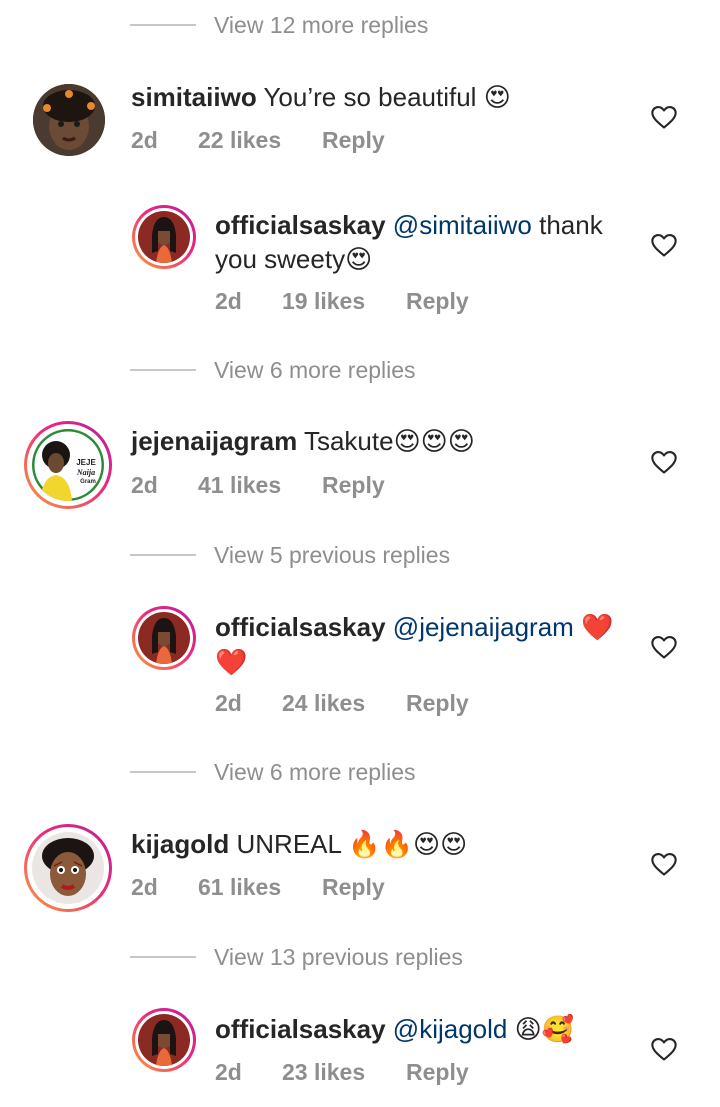  What do you see at coordinates (338, 956) in the screenshot?
I see `view-replies-label: View 13 previous replies` at bounding box center [338, 956].